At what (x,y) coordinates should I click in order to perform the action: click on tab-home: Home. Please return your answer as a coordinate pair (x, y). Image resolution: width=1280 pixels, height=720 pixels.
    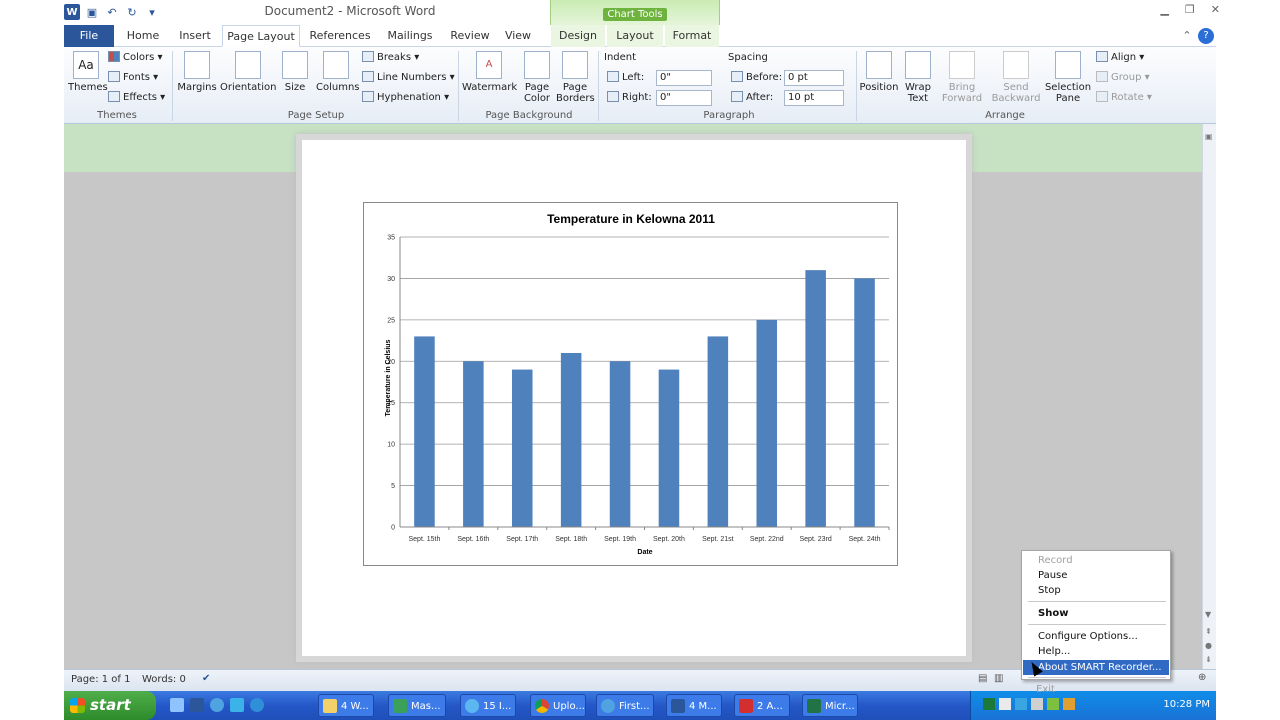
    Looking at the image, I should click on (143, 36).